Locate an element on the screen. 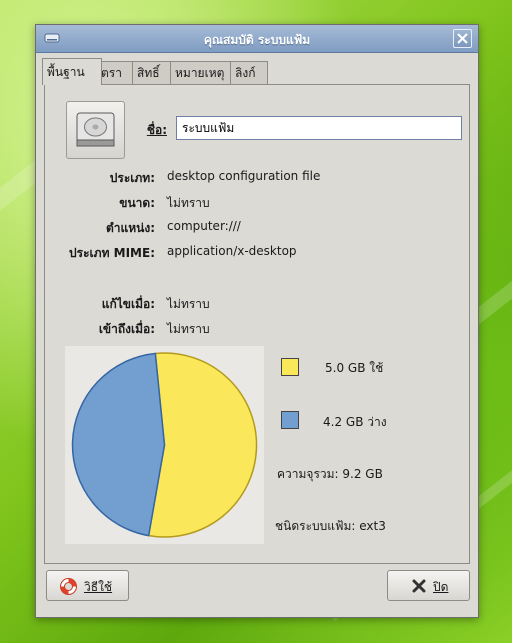  accessed-label: เข้าถึงเมื่อ: is located at coordinates (126, 329).